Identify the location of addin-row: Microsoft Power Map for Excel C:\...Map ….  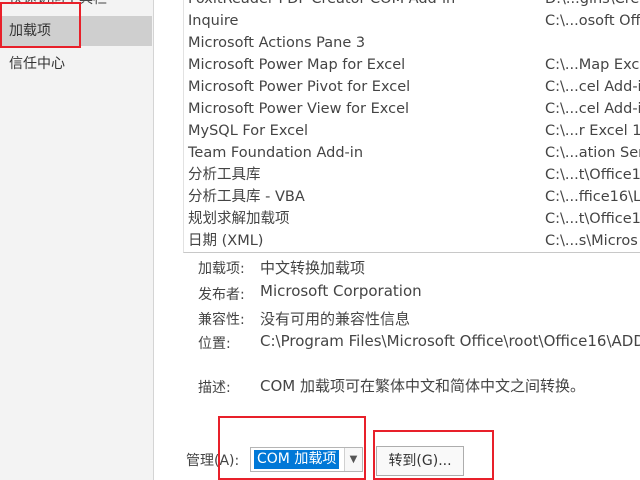
(412, 65).